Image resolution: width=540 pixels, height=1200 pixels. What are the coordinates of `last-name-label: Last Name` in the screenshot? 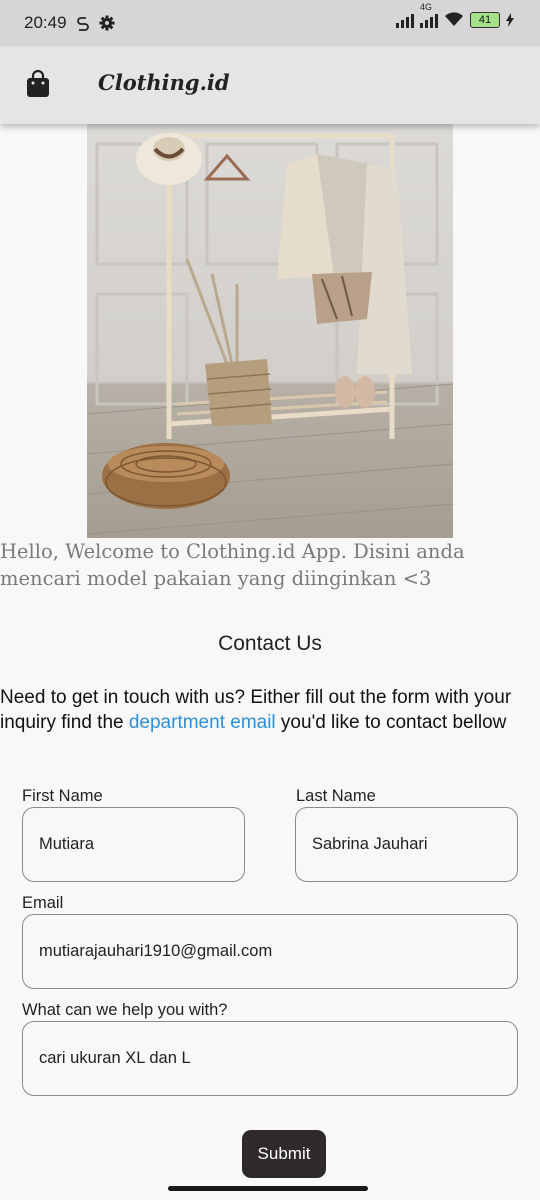 It's located at (336, 796).